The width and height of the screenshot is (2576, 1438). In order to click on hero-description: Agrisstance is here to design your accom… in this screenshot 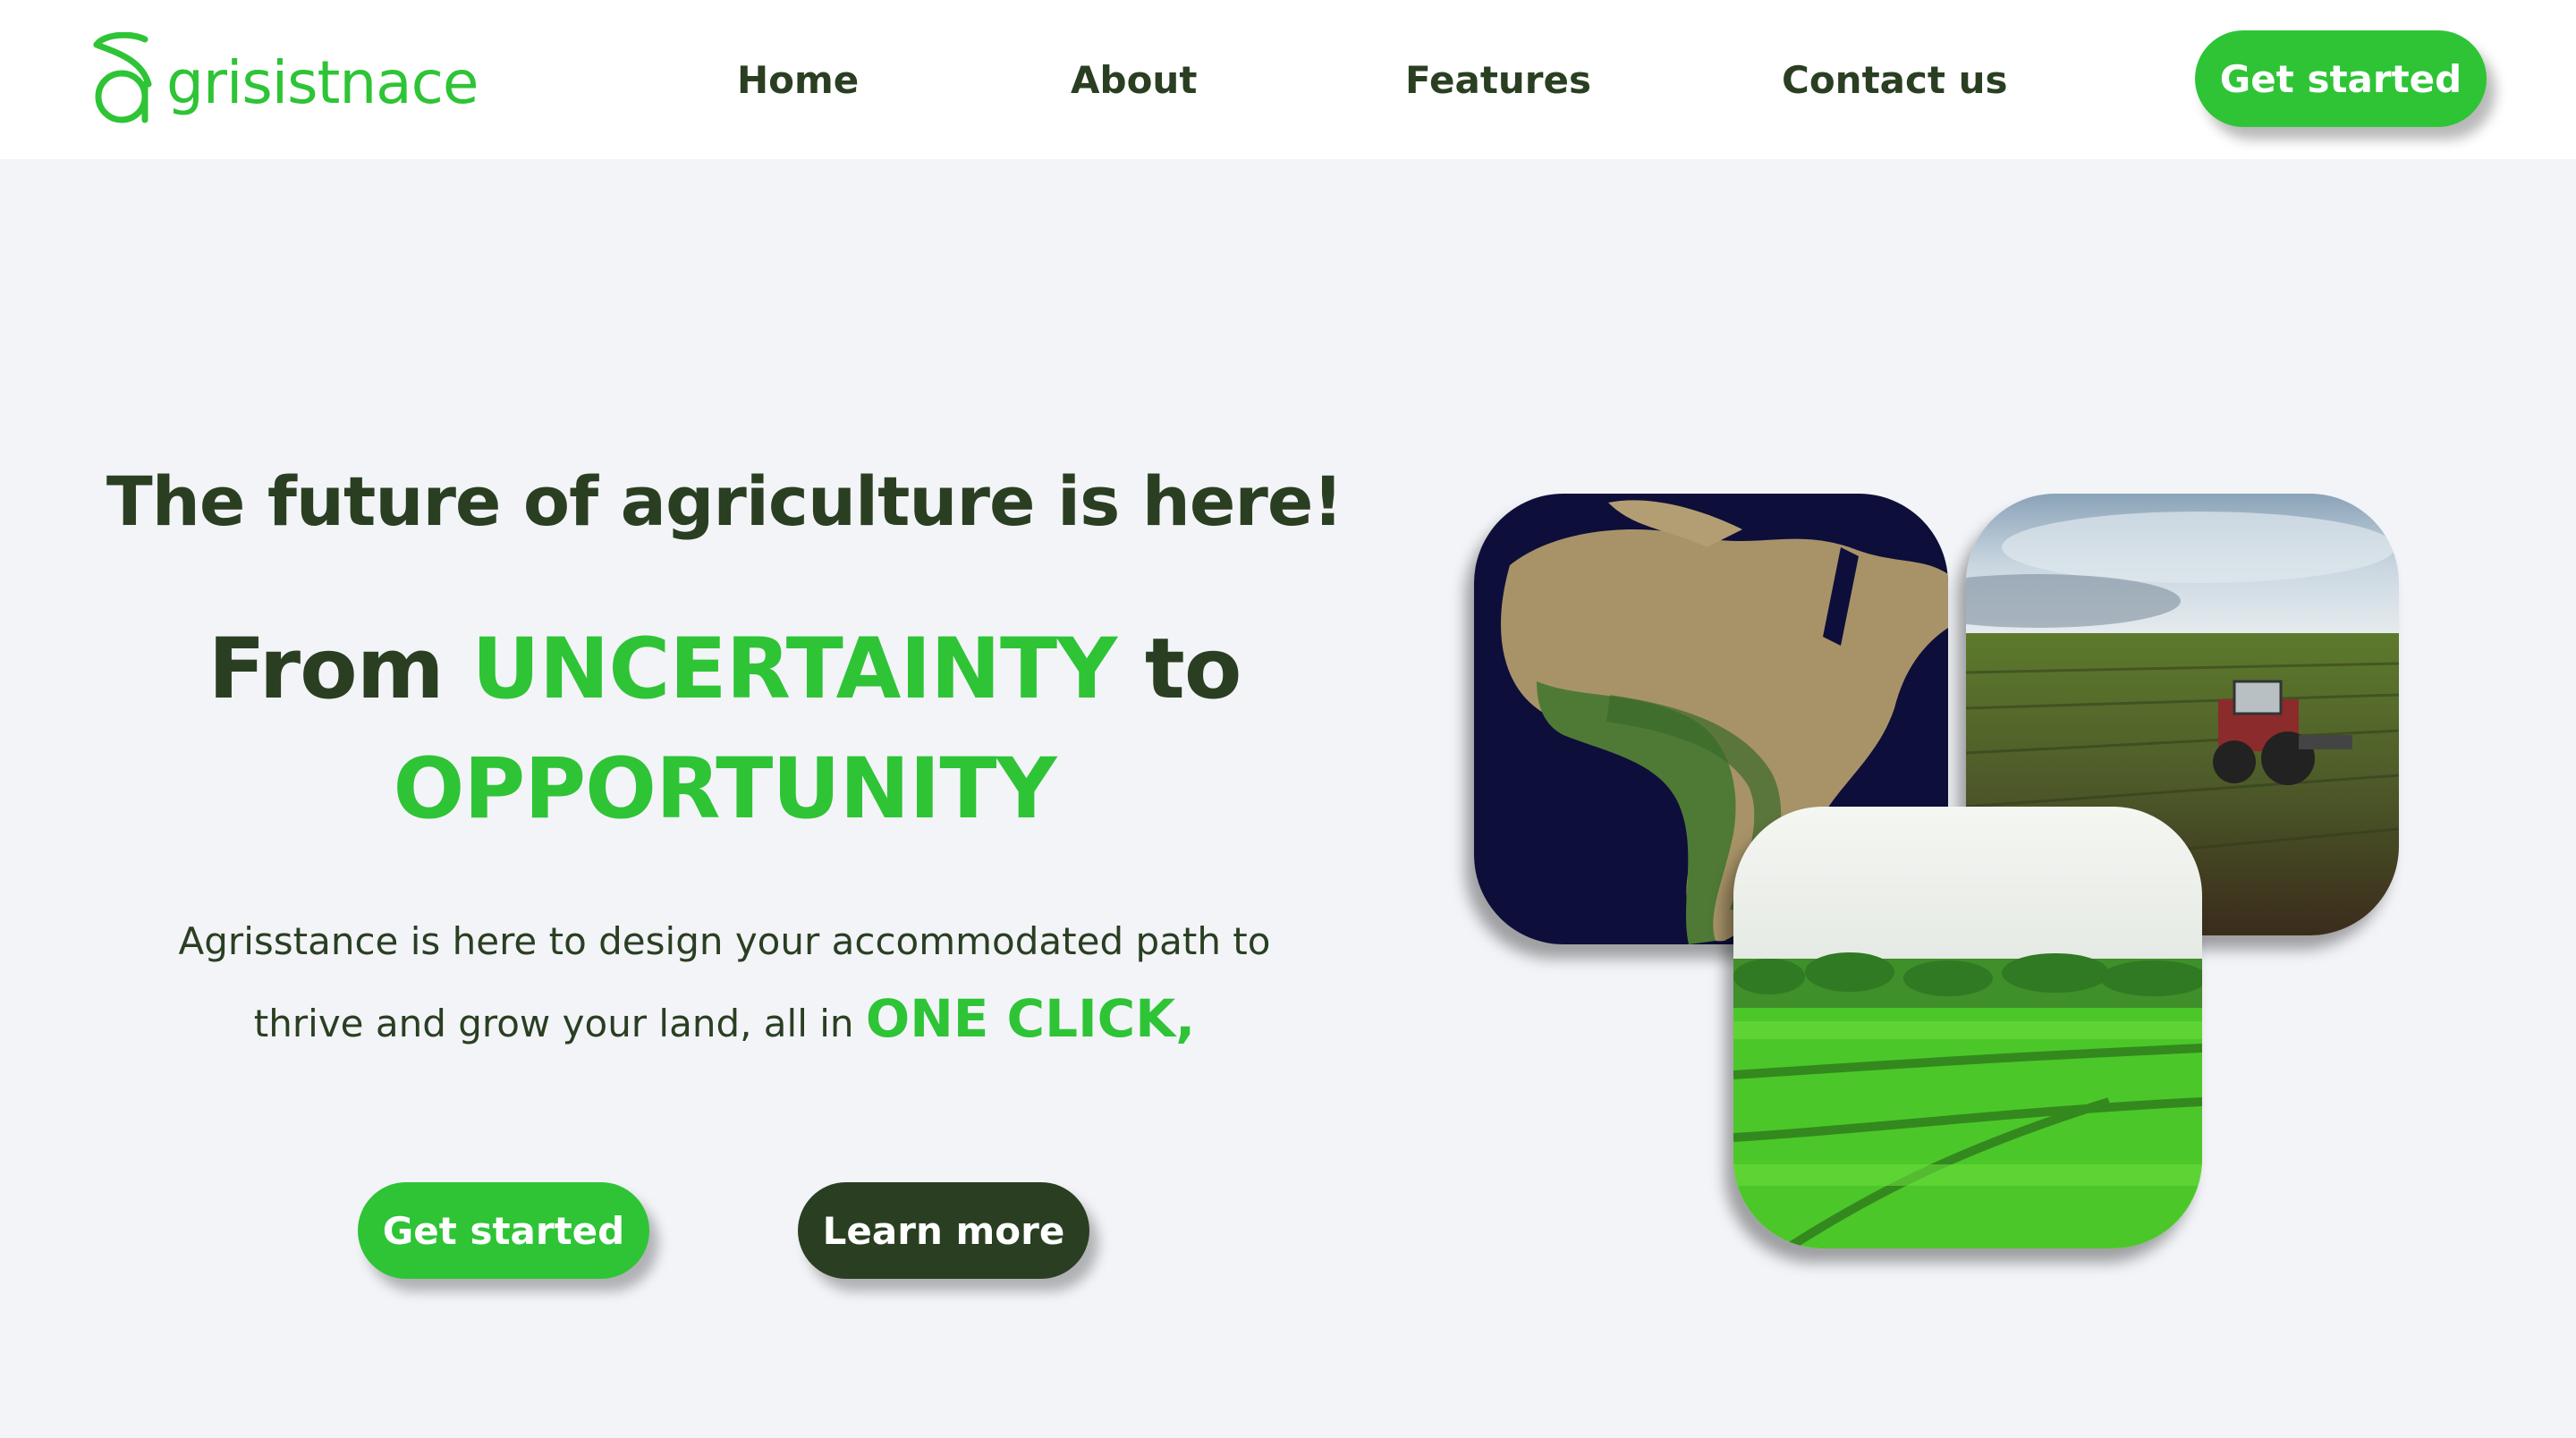, I will do `click(724, 982)`.